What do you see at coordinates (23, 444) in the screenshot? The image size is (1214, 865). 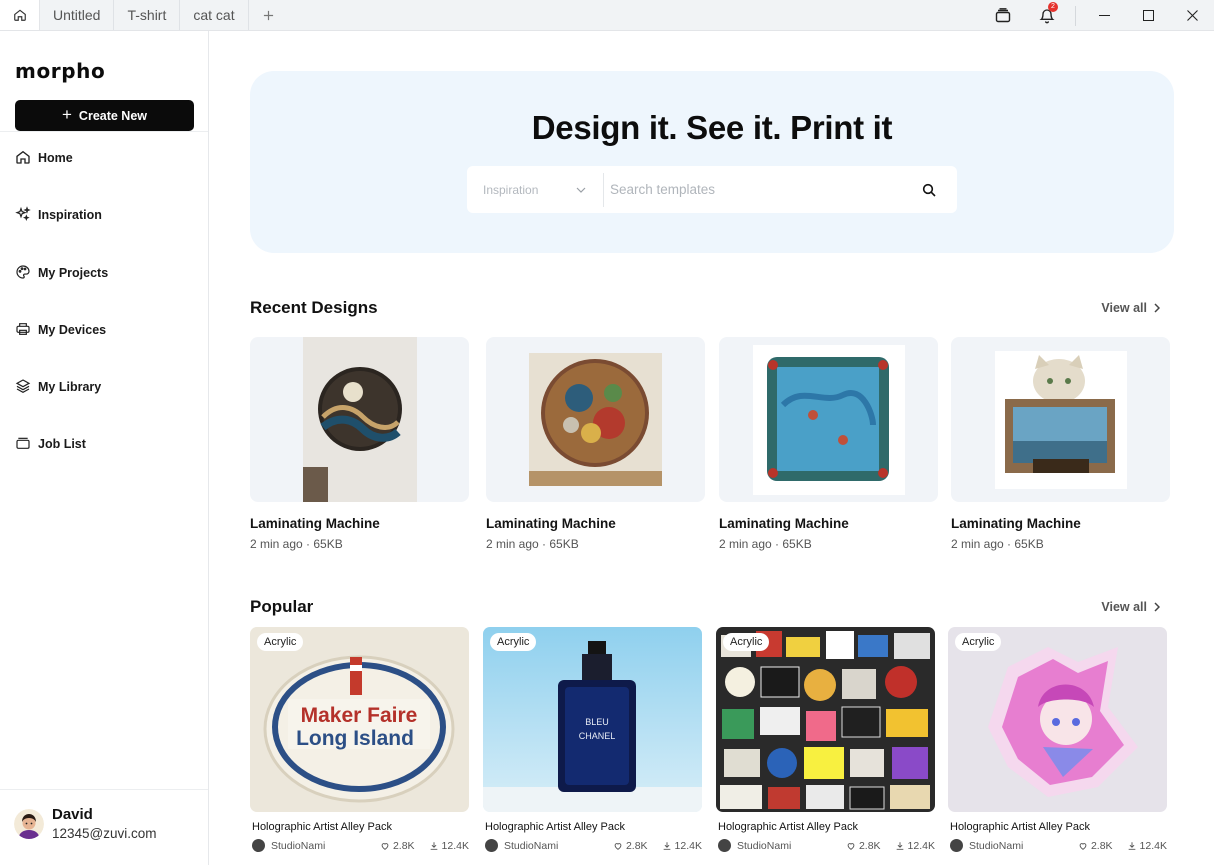 I see `tray-icon` at bounding box center [23, 444].